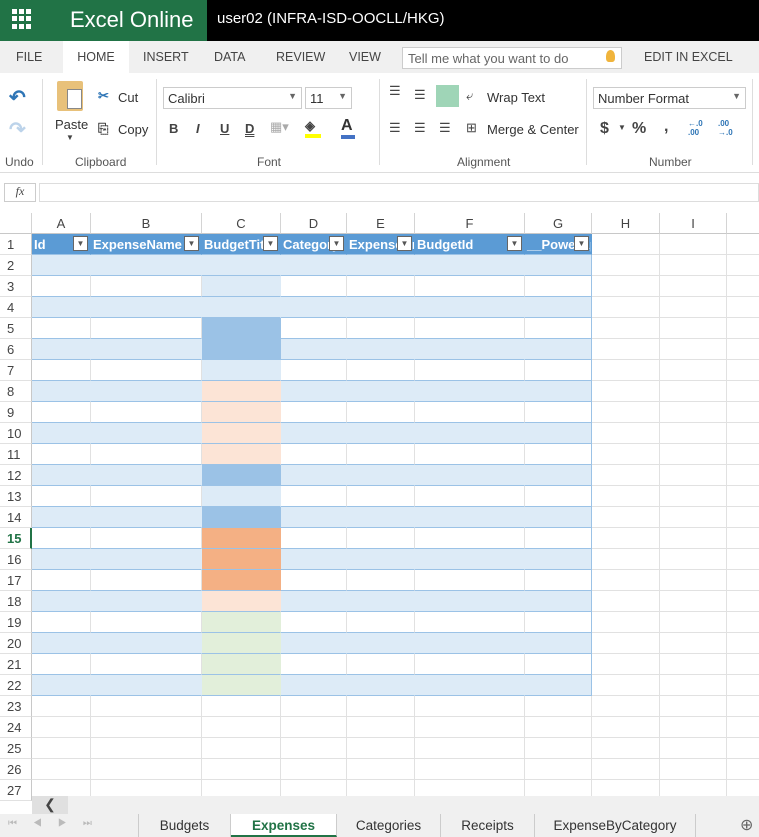 The image size is (759, 837). Describe the element at coordinates (16, 454) in the screenshot. I see `row-header: 11` at that location.